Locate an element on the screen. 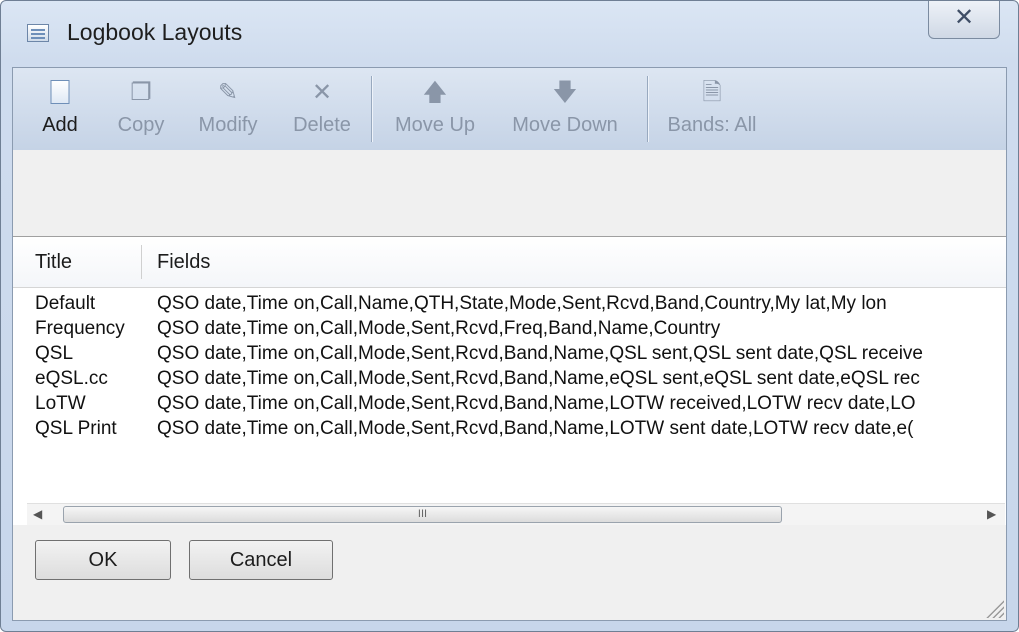  copy-button: ❐ Copy is located at coordinates (141, 109).